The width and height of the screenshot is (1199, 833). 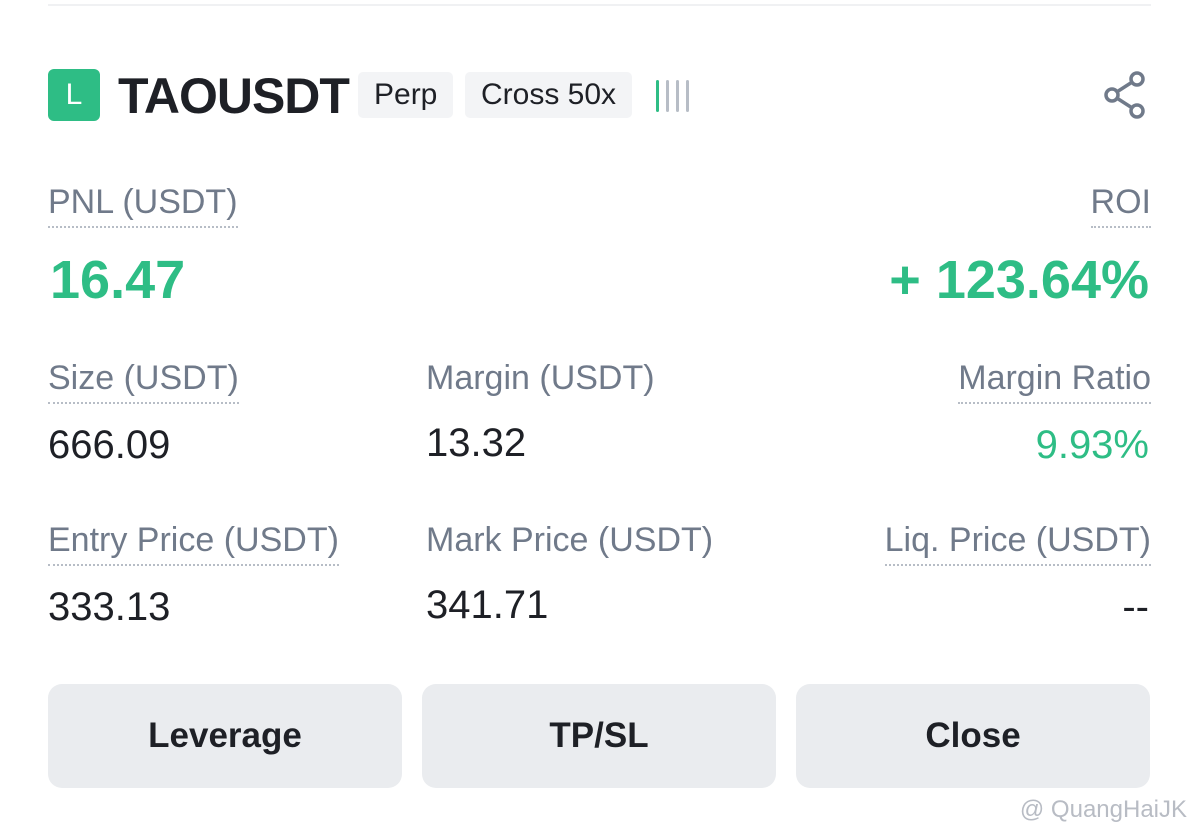 I want to click on watermark-text: @ QuangHaiJK, so click(x=1103, y=809).